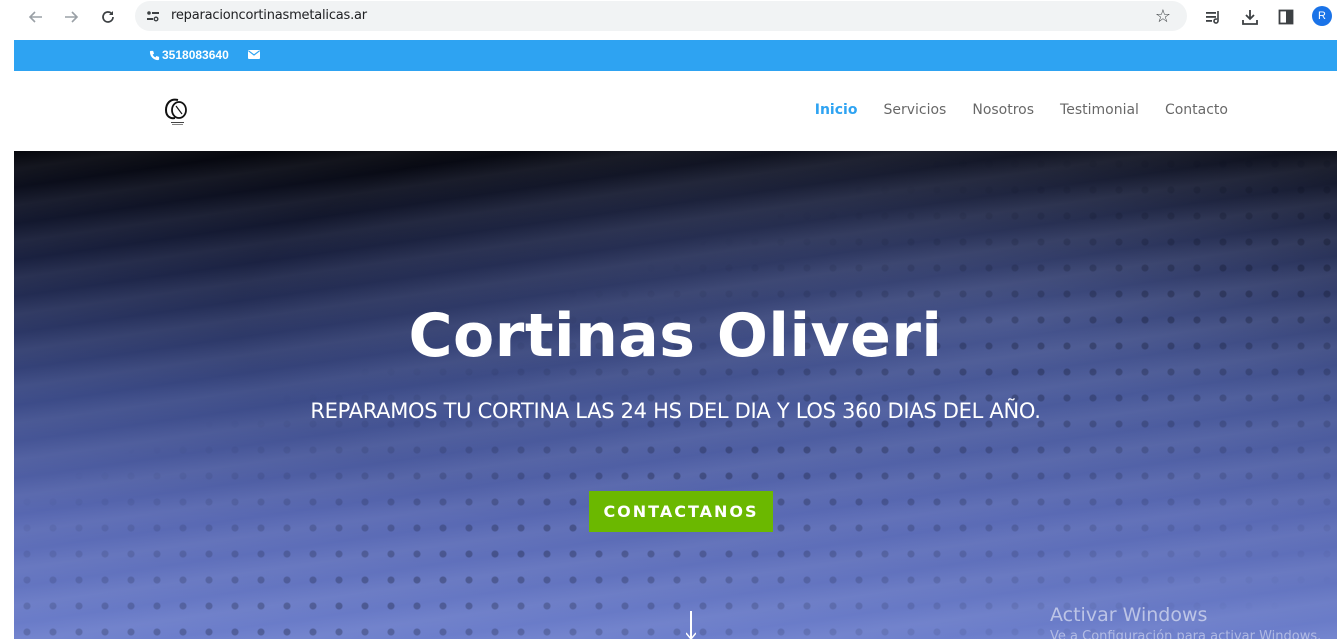  I want to click on hero-title: Cortinas Oliveri, so click(675, 336).